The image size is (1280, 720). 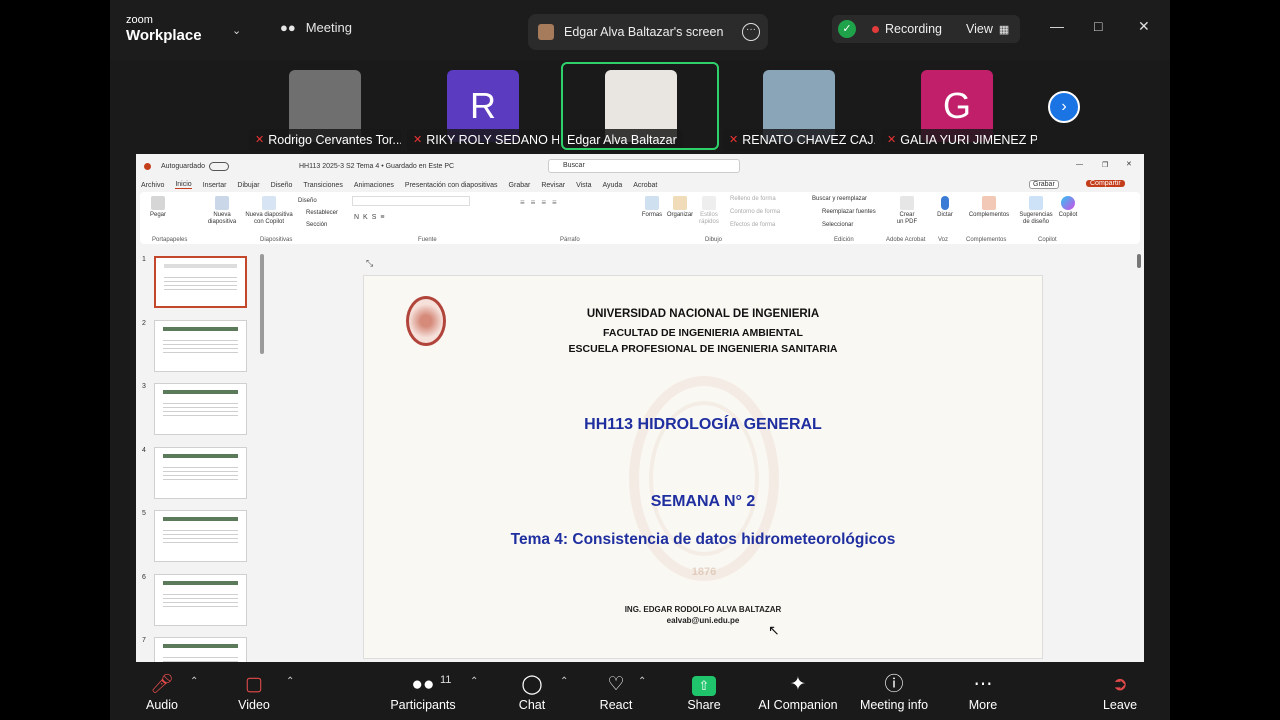 I want to click on find-replace-button: Buscar y reemplazar, so click(x=839, y=199).